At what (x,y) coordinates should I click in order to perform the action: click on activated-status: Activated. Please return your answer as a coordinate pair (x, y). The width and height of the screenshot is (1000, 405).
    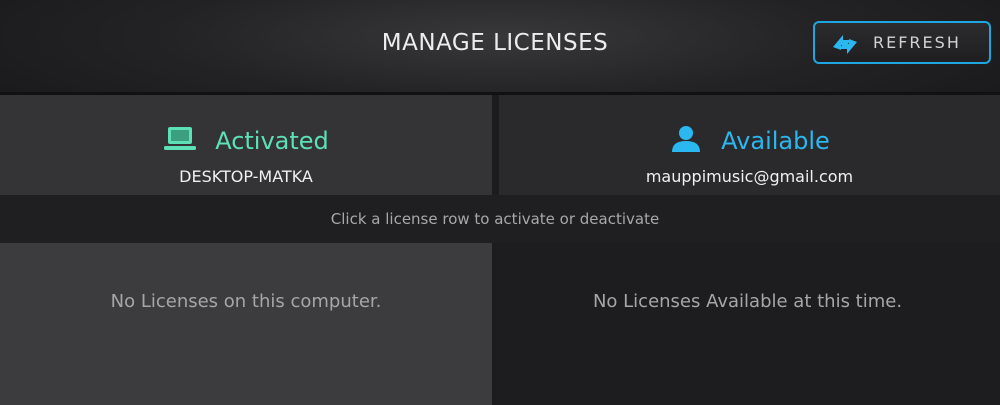
    Looking at the image, I should click on (272, 141).